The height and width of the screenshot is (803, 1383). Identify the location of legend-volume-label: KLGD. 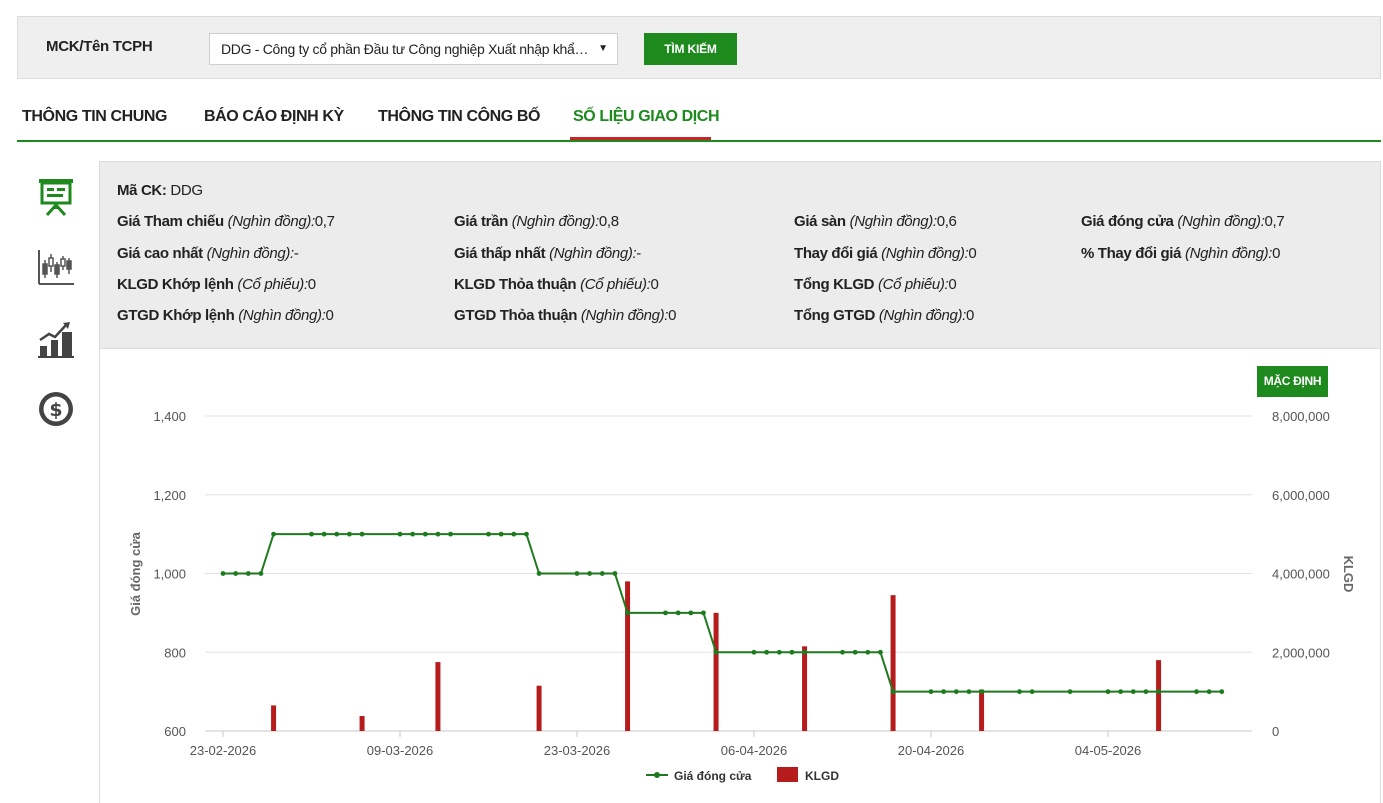
(822, 776).